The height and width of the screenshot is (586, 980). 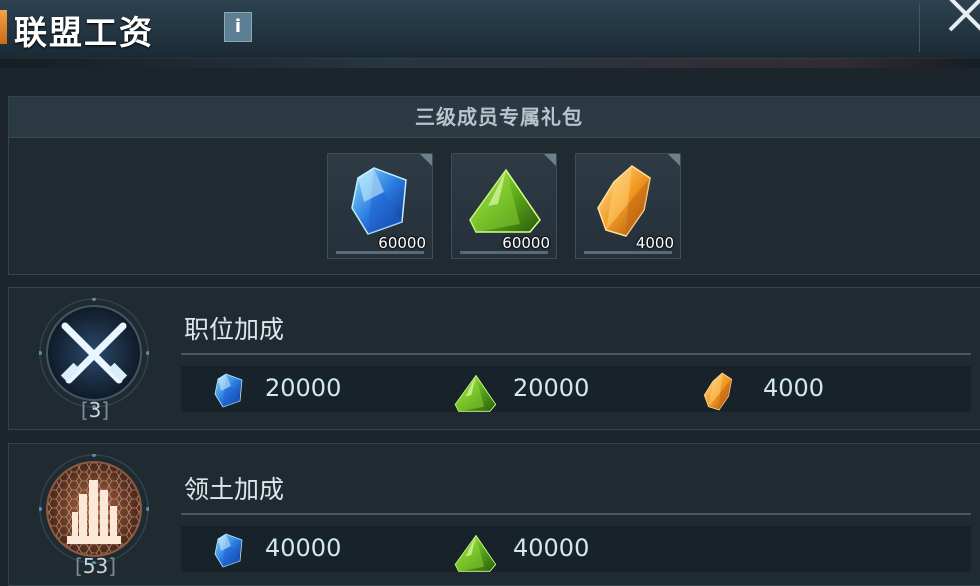 I want to click on territory-level-value: 53, so click(x=95, y=566).